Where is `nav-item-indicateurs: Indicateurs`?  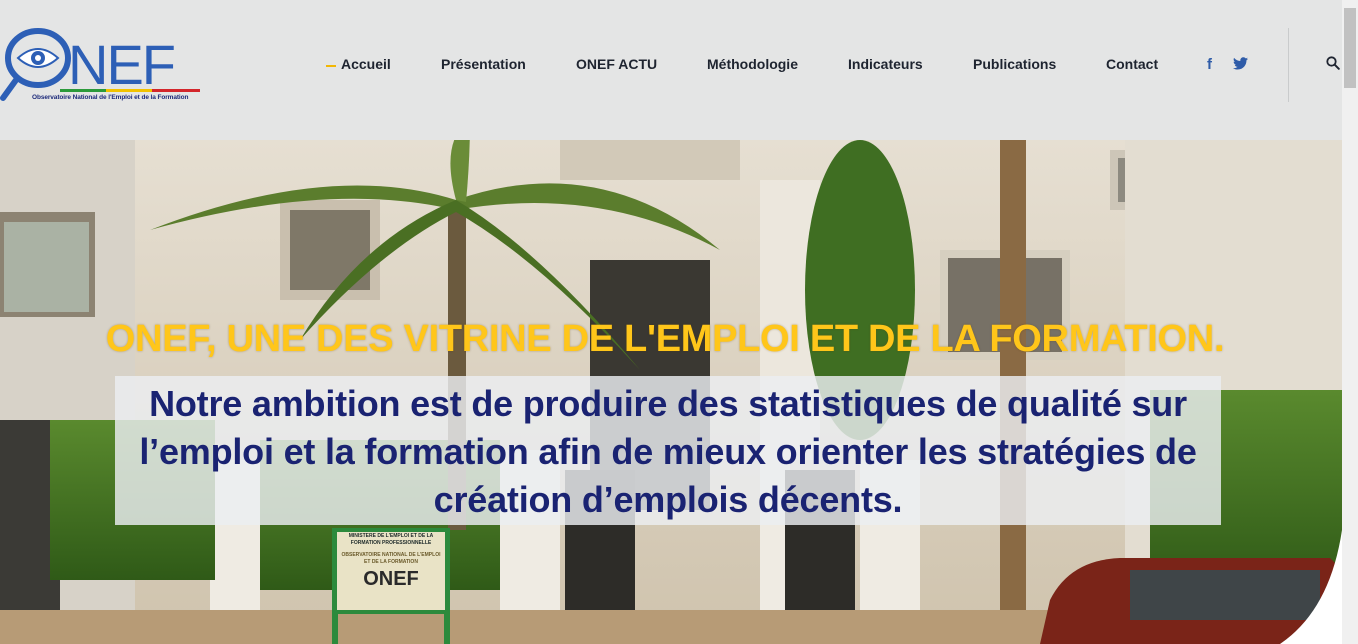
nav-item-indicateurs: Indicateurs is located at coordinates (885, 64).